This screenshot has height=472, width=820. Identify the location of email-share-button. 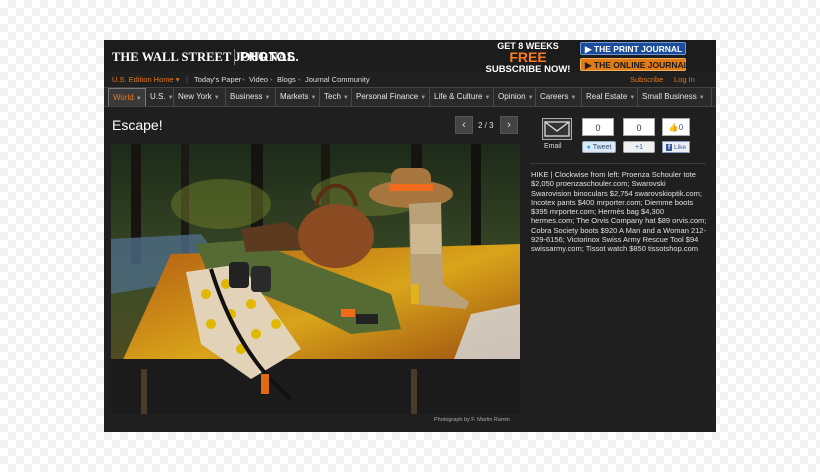
(557, 129).